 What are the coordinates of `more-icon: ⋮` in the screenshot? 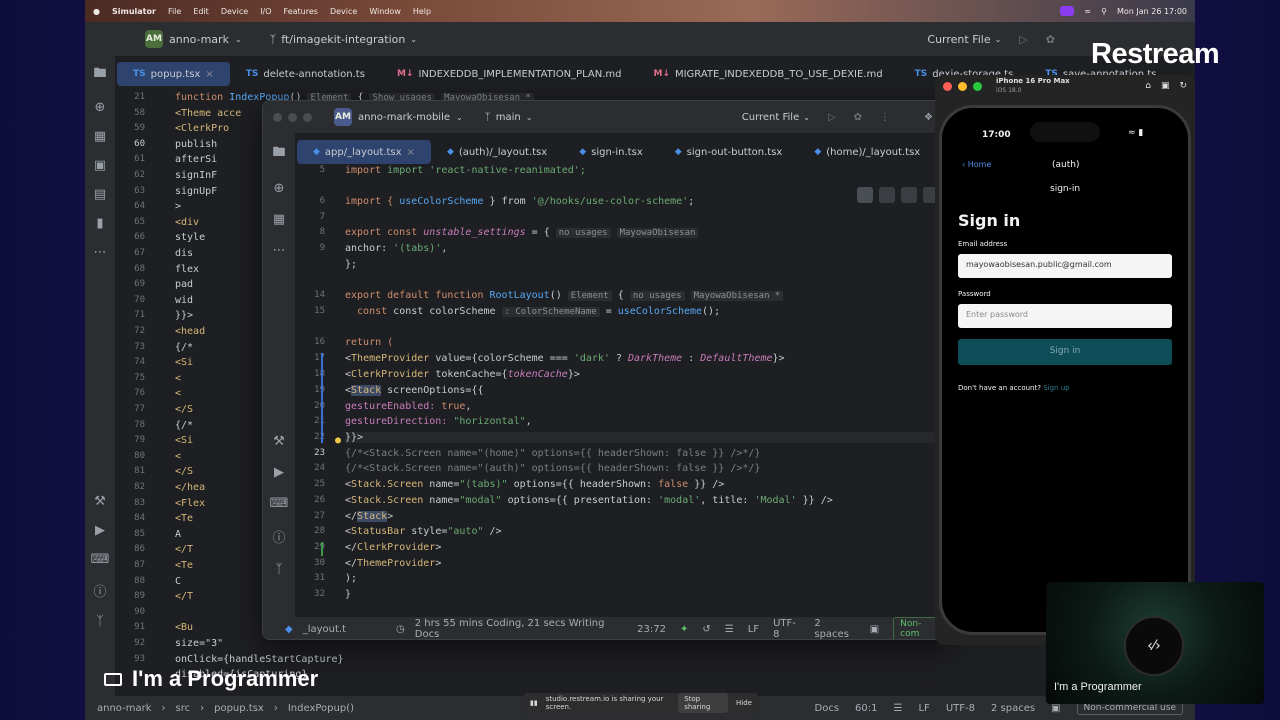 It's located at (885, 117).